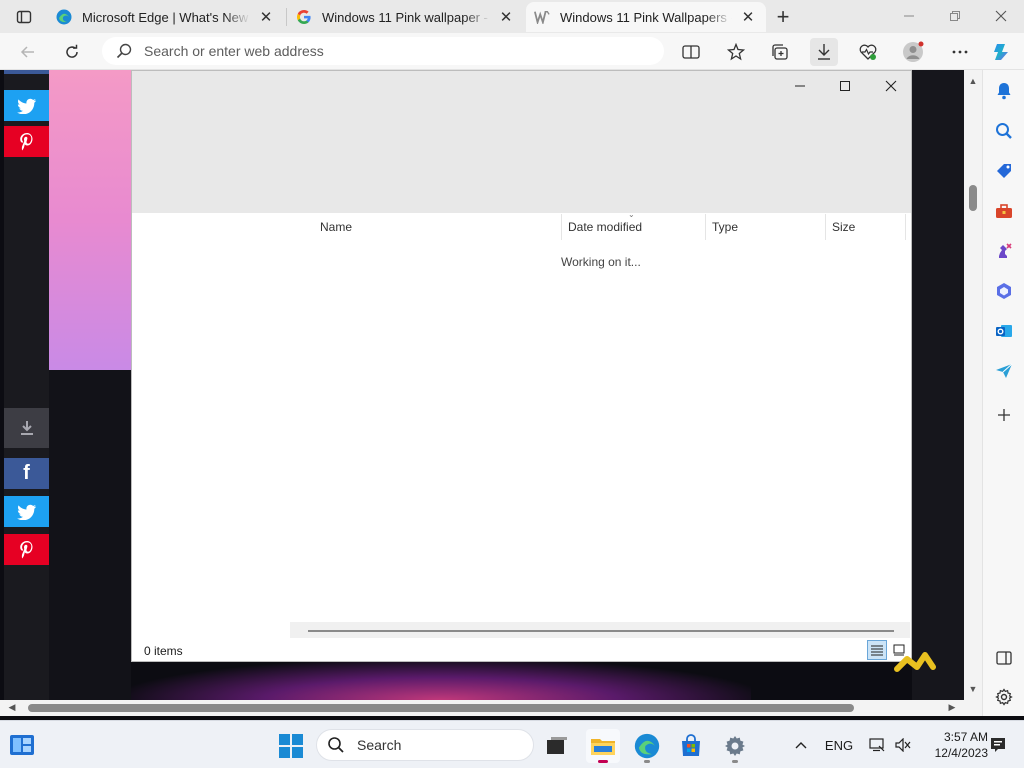 This screenshot has width=1024, height=768. What do you see at coordinates (438, 227) in the screenshot?
I see `column-header-name: Name` at bounding box center [438, 227].